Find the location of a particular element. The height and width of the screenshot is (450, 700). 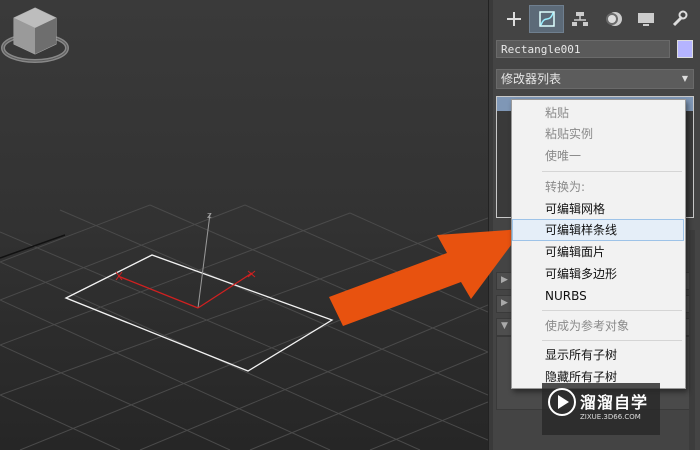

modifier-list-dropdown: 修改器列表 ▼ is located at coordinates (595, 79).